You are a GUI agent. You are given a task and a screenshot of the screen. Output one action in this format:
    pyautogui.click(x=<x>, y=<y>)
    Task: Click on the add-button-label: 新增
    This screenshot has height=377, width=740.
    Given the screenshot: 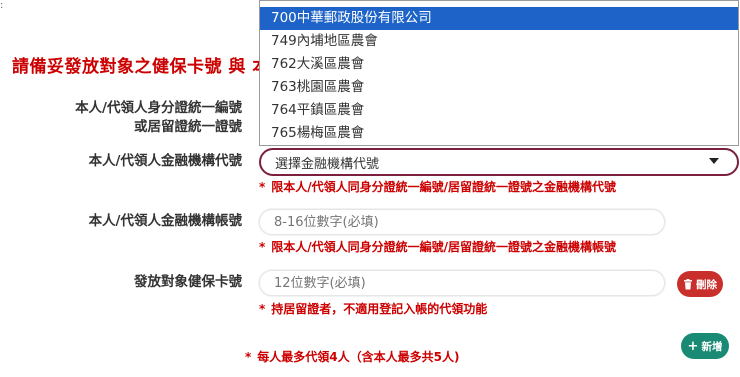 What is the action you would take?
    pyautogui.click(x=712, y=346)
    